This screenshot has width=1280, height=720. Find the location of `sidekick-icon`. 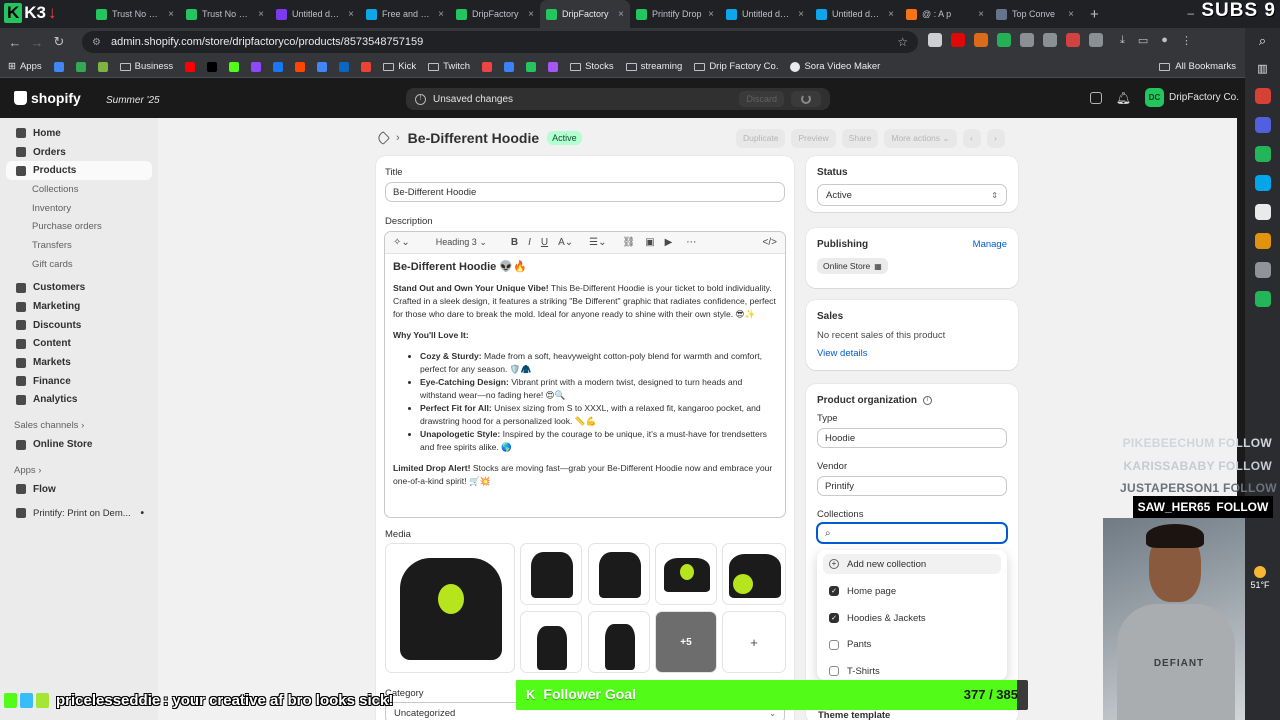

sidekick-icon is located at coordinates (1095, 97).